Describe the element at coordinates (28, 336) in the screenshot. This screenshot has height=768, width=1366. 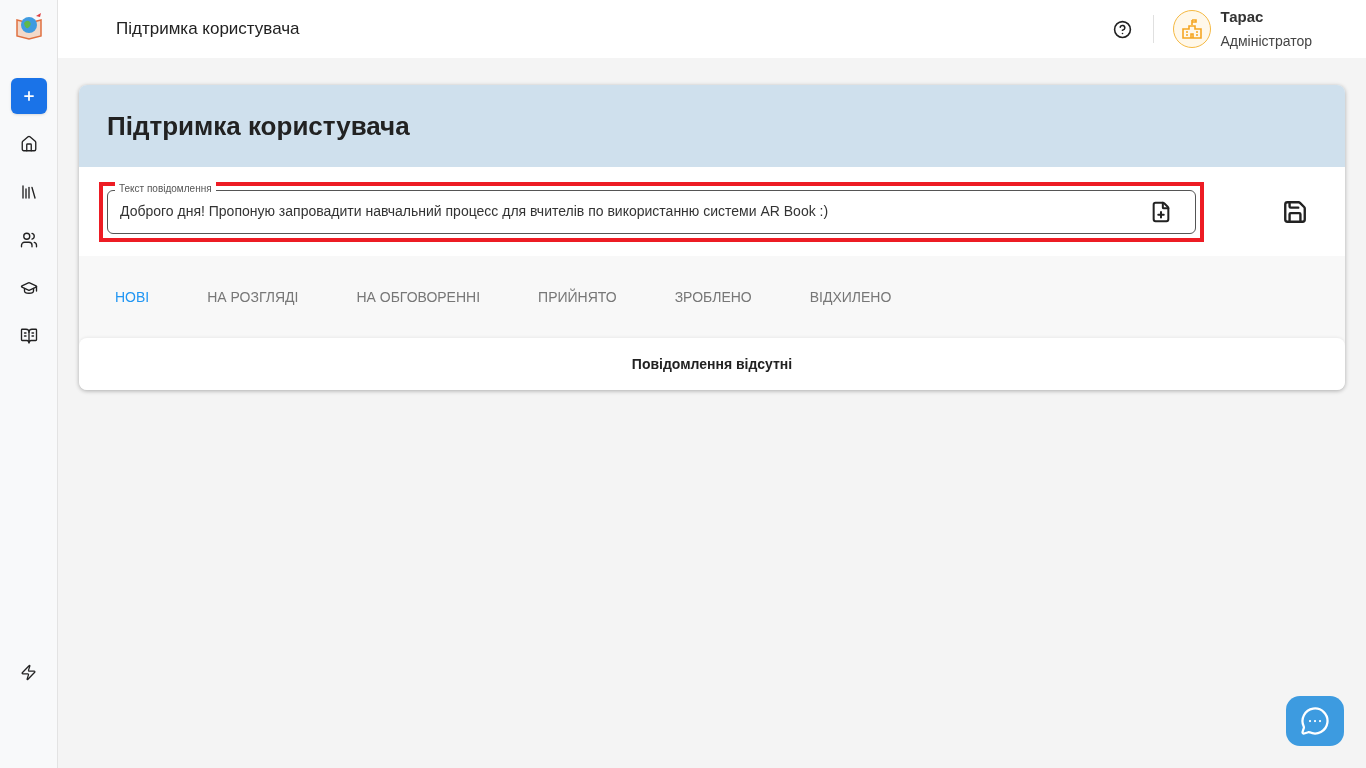
I see `book-icon` at that location.